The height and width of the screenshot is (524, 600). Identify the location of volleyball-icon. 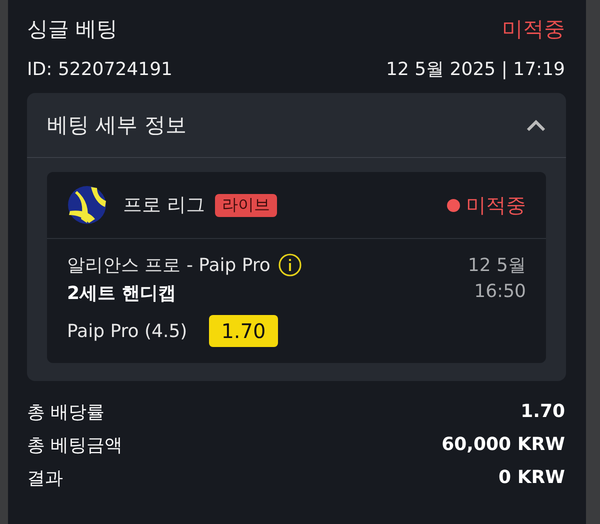
(87, 205).